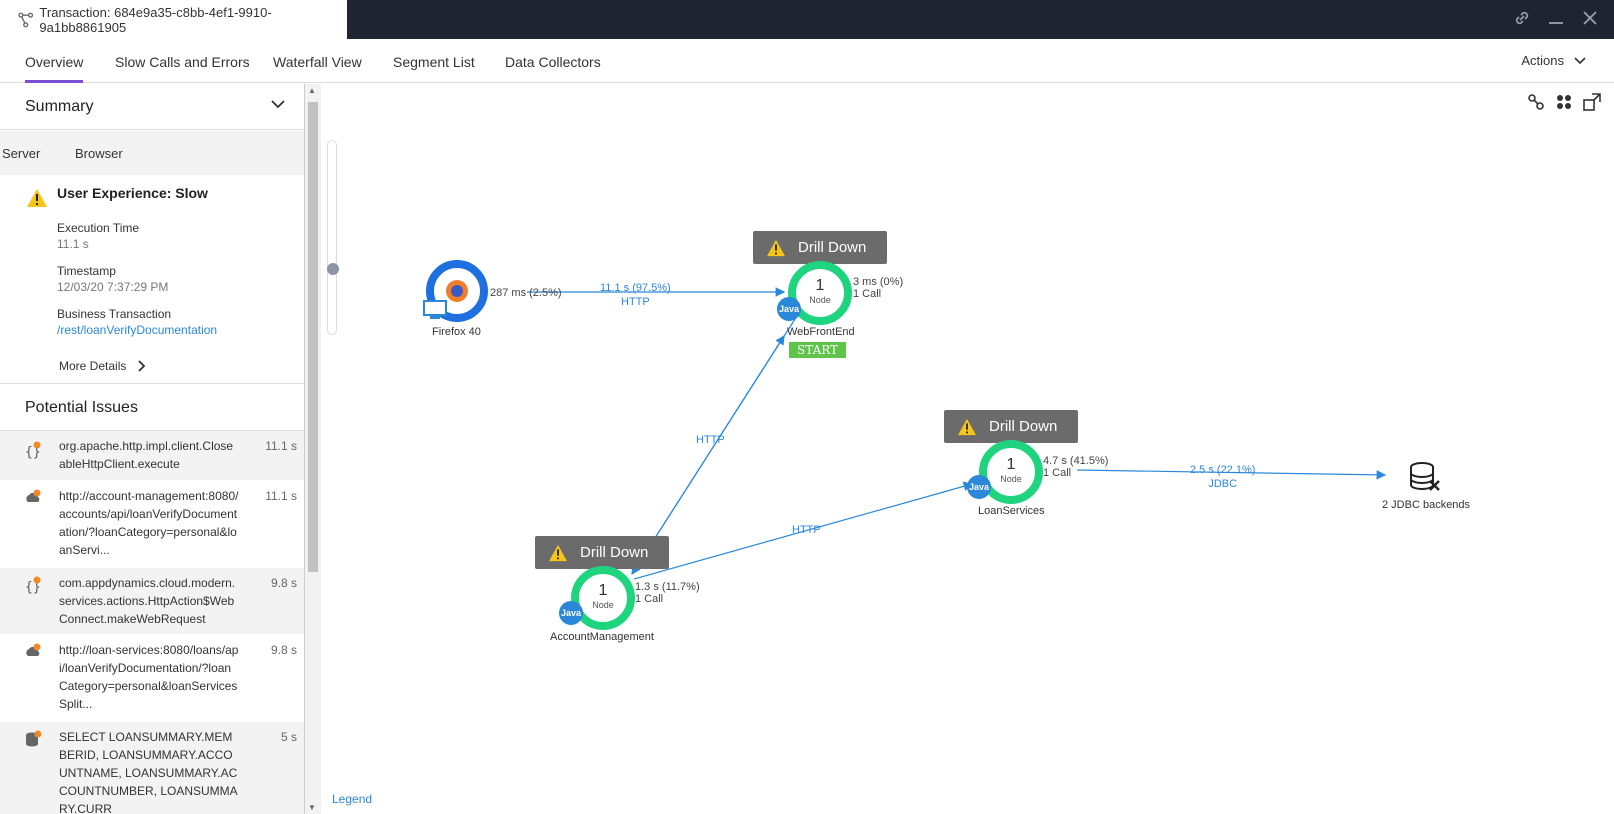 This screenshot has width=1614, height=814. Describe the element at coordinates (710, 440) in the screenshot. I see `edge-web-acct-proto: HTTP` at that location.